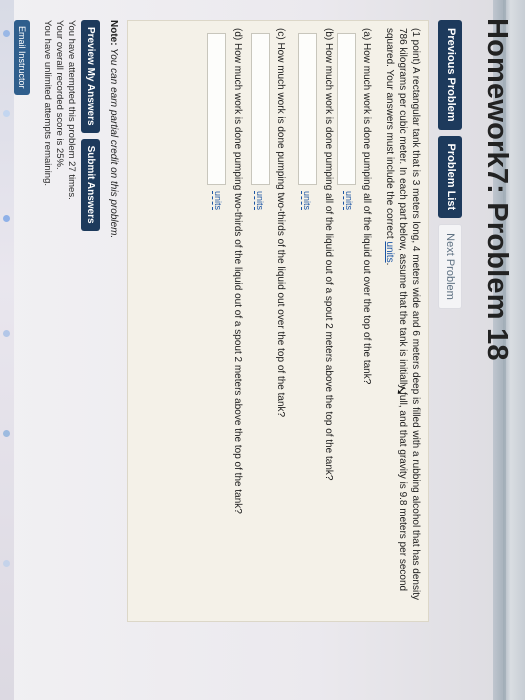 This screenshot has width=525, height=700. Describe the element at coordinates (450, 75) in the screenshot. I see `previous-problem-button: Previous Problem` at that location.